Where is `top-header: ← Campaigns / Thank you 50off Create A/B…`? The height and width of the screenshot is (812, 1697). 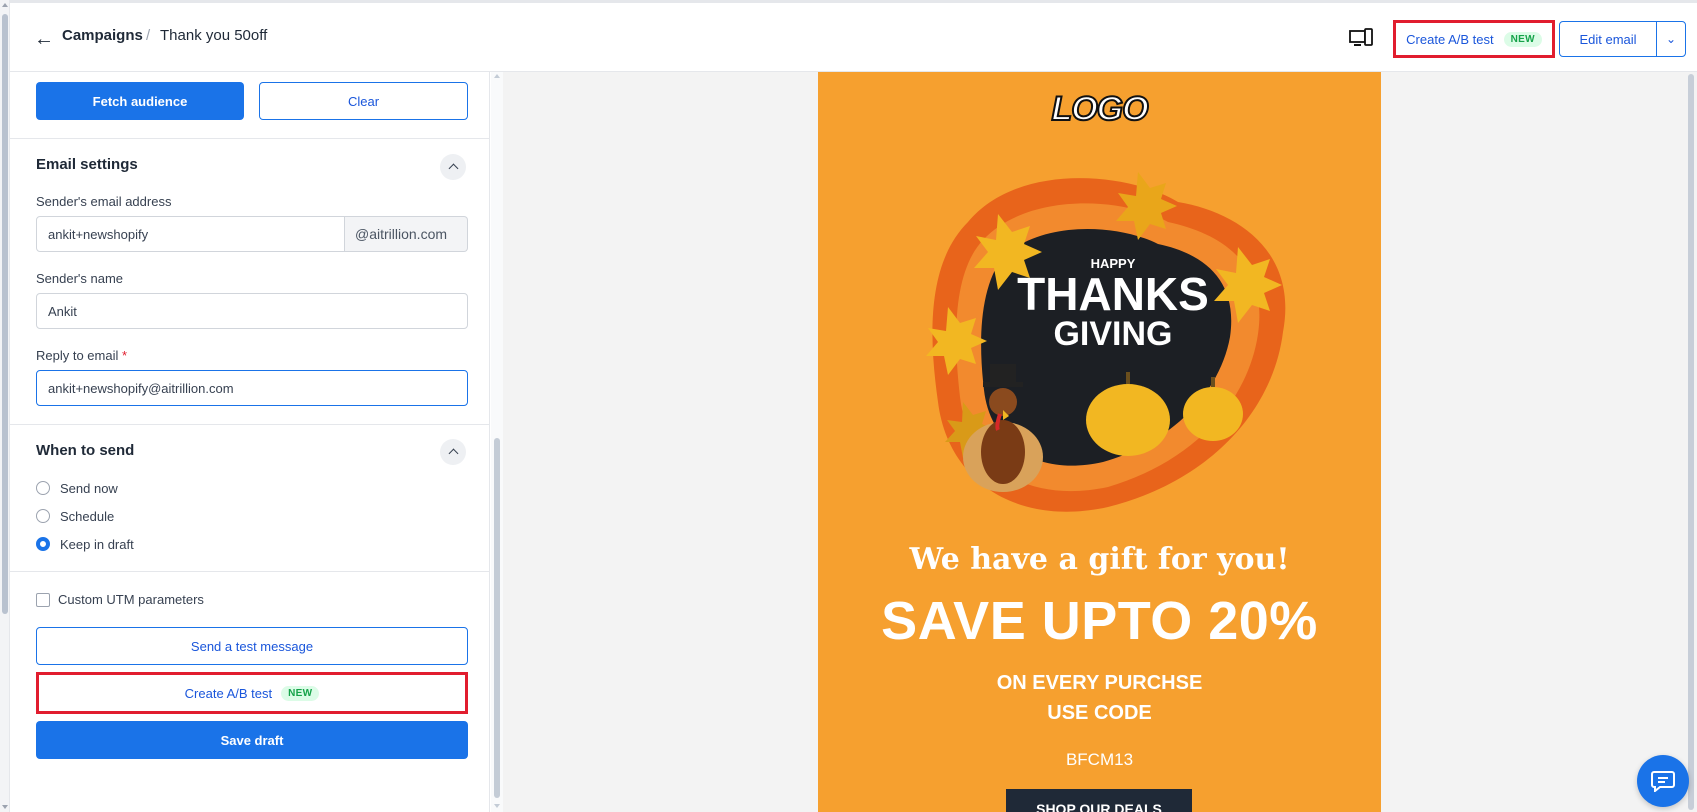
top-header: ← Campaigns / Thank you 50off Create A/B… is located at coordinates (853, 36).